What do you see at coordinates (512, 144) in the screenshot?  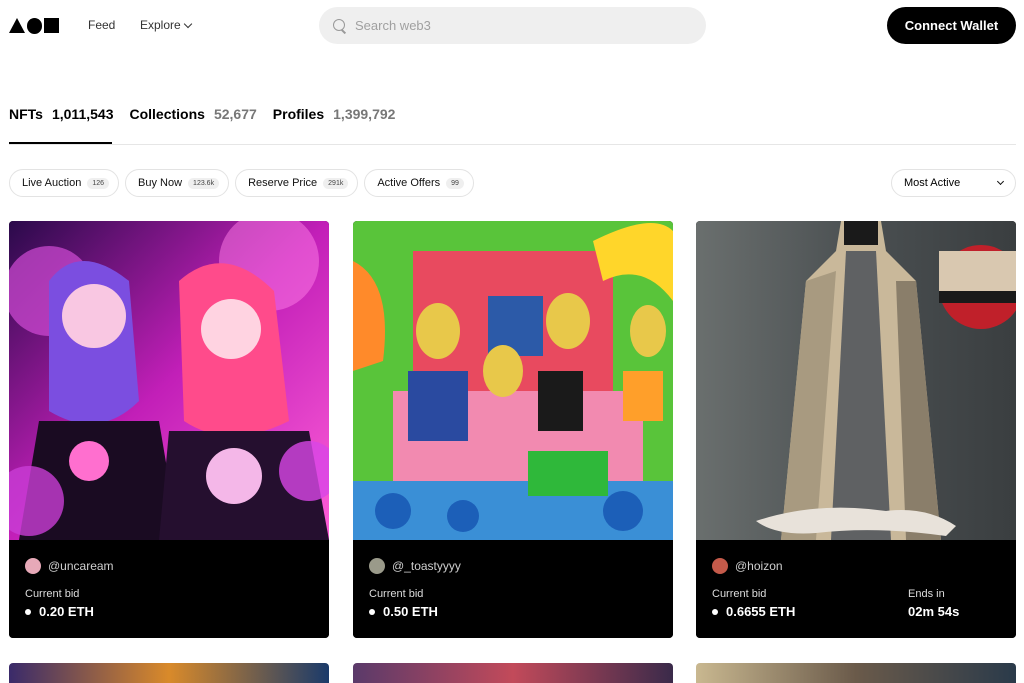 I see `tabs-divider` at bounding box center [512, 144].